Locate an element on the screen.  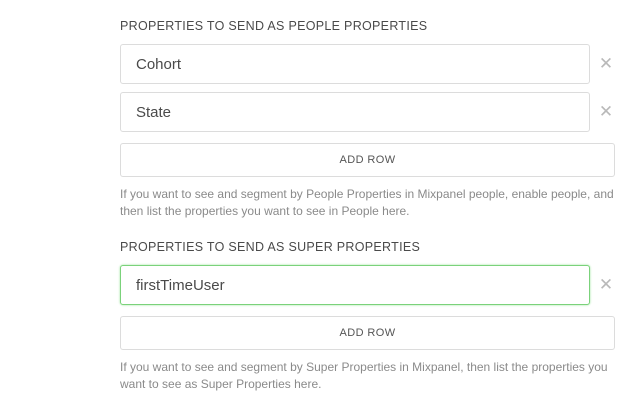
super-add-row-button: ADD ROW is located at coordinates (367, 333).